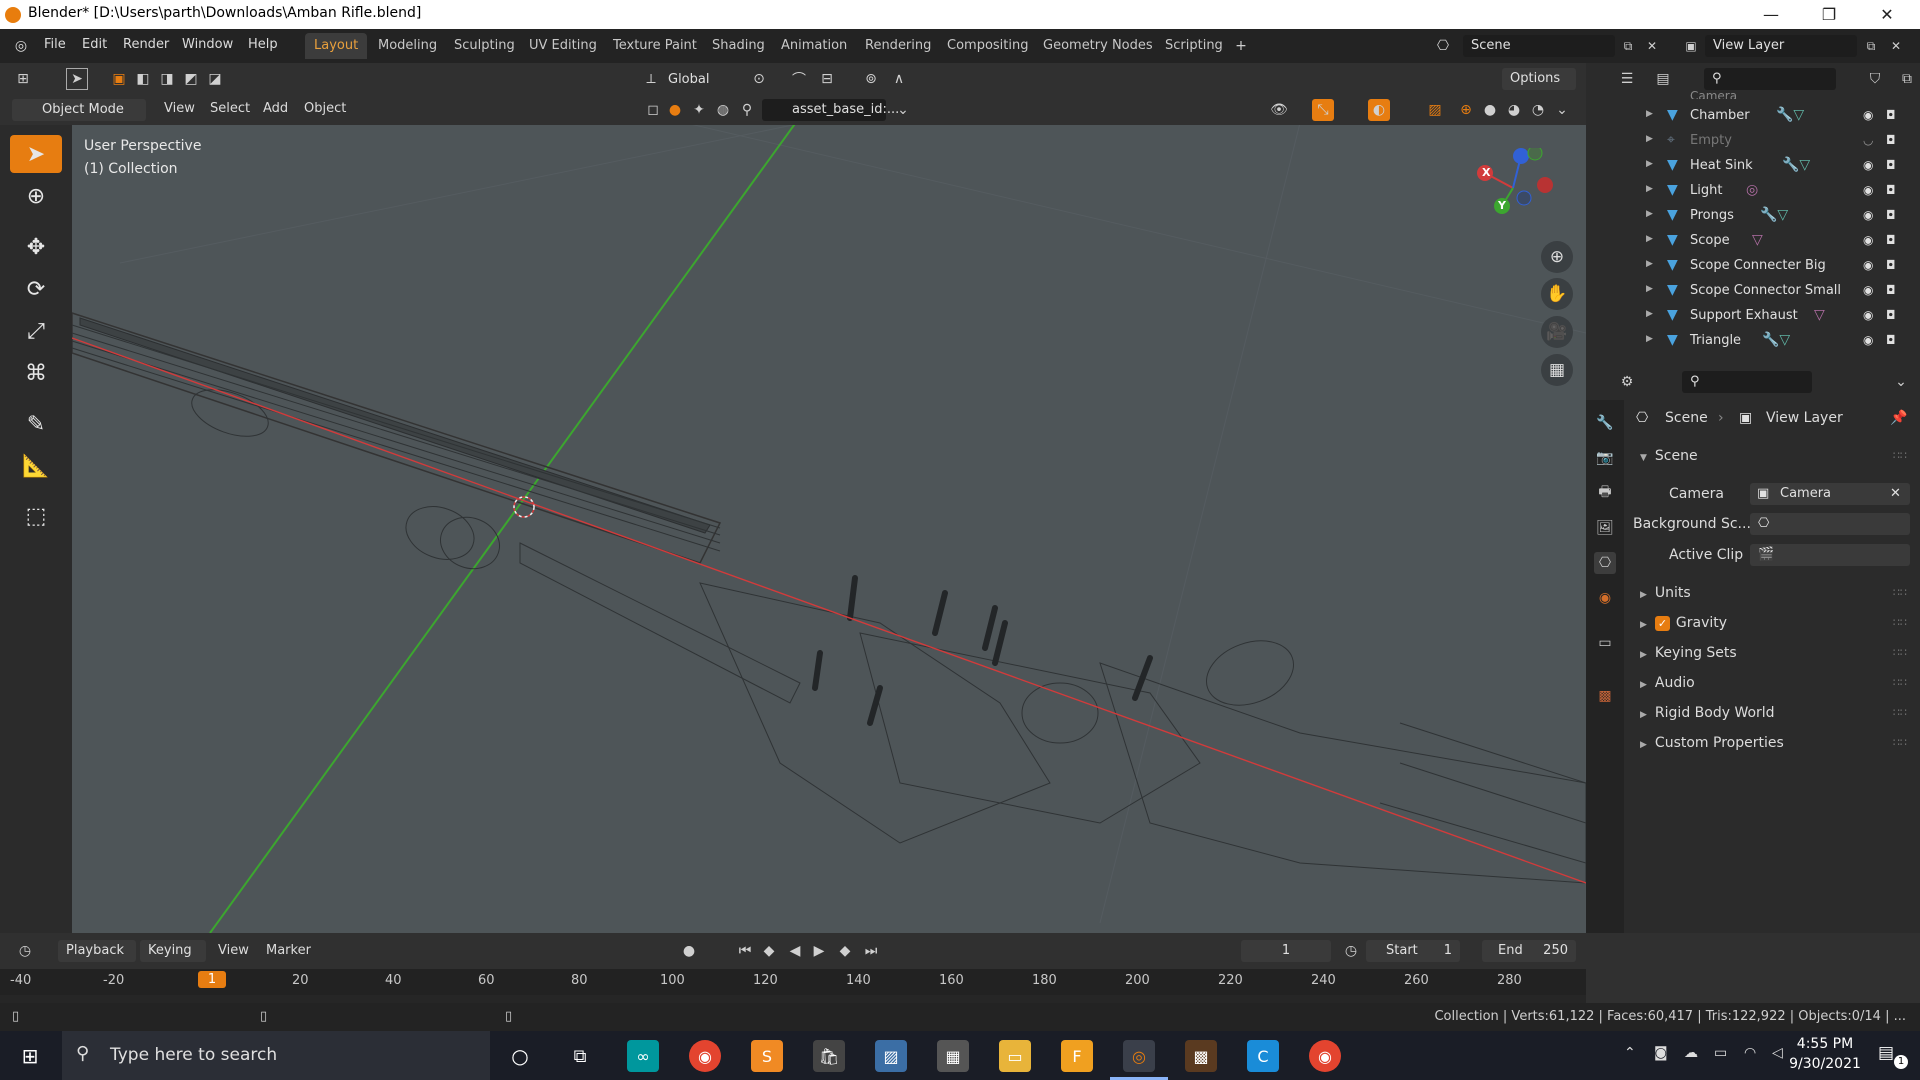 The height and width of the screenshot is (1080, 1920). Describe the element at coordinates (1753, 266) in the screenshot. I see `outliner-row: ▶ ▼ Scope Connecter Big ◉ ◘` at that location.